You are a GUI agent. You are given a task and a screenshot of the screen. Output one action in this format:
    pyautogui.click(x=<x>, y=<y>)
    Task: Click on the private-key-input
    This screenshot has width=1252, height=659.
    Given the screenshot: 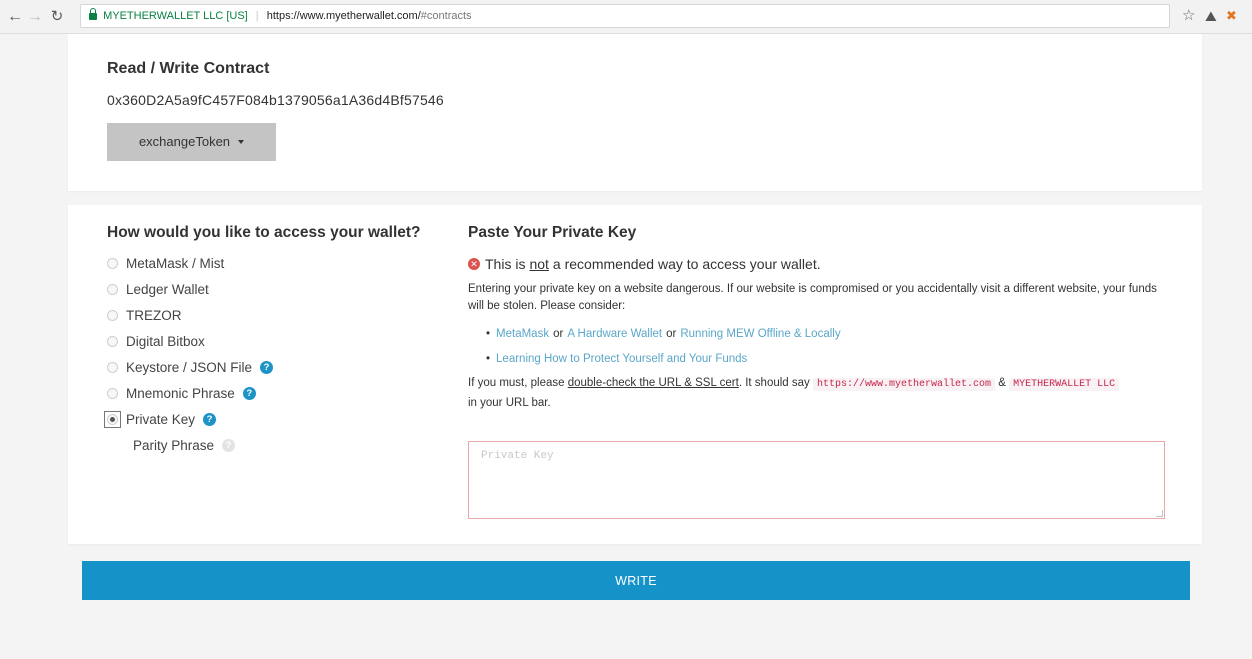 What is the action you would take?
    pyautogui.click(x=816, y=480)
    